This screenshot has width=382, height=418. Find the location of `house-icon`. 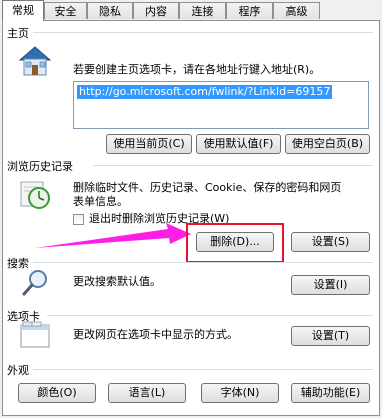

house-icon is located at coordinates (35, 61).